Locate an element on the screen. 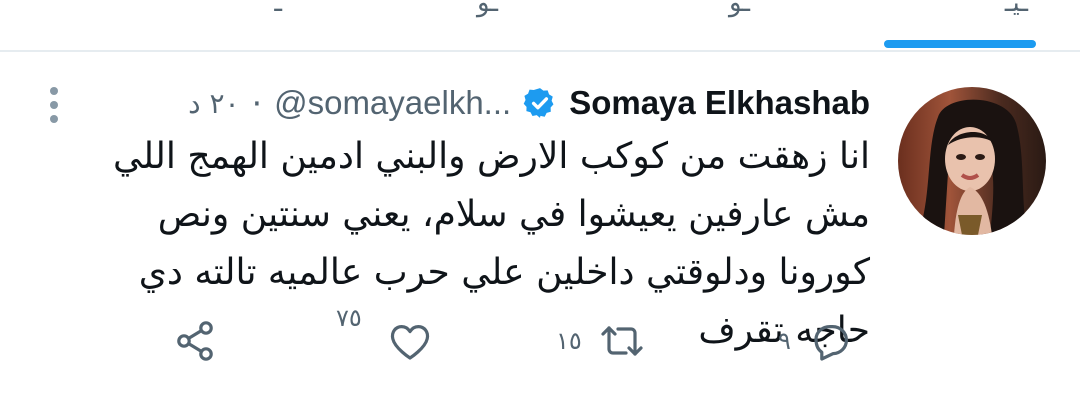 The height and width of the screenshot is (396, 1080). vertical-dots-icon is located at coordinates (54, 105).